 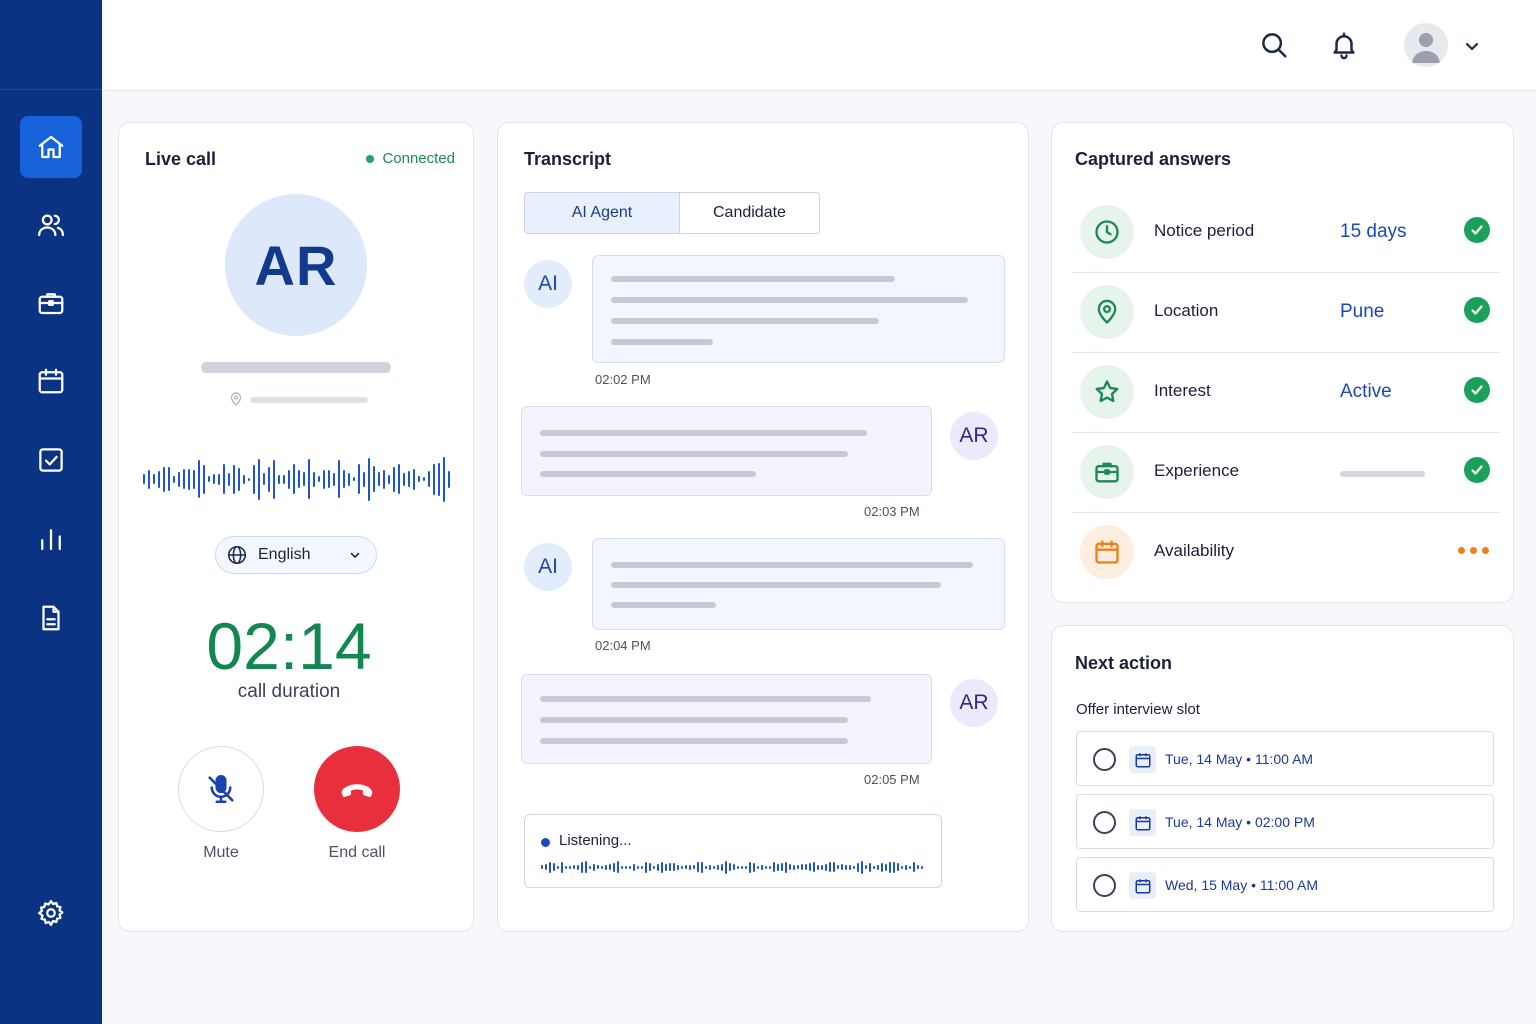 I want to click on interview-slot-option: Tue, 14 May • 11:00 AM, so click(x=1285, y=758).